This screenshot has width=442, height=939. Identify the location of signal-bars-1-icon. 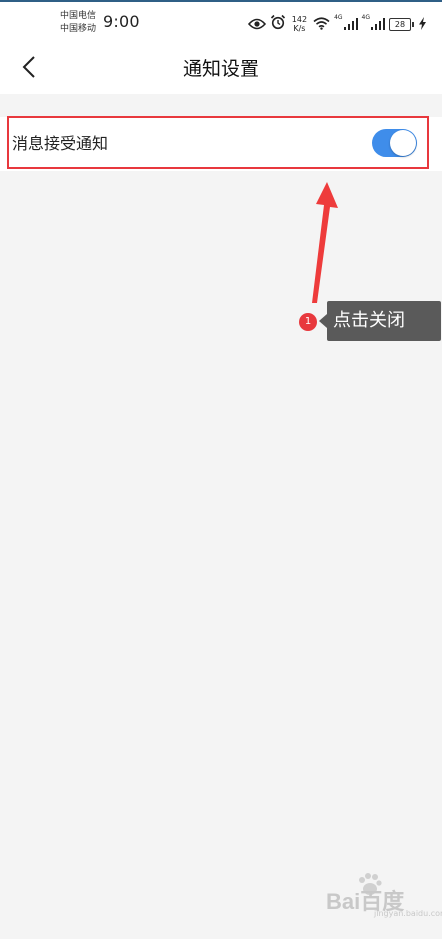
(350, 24).